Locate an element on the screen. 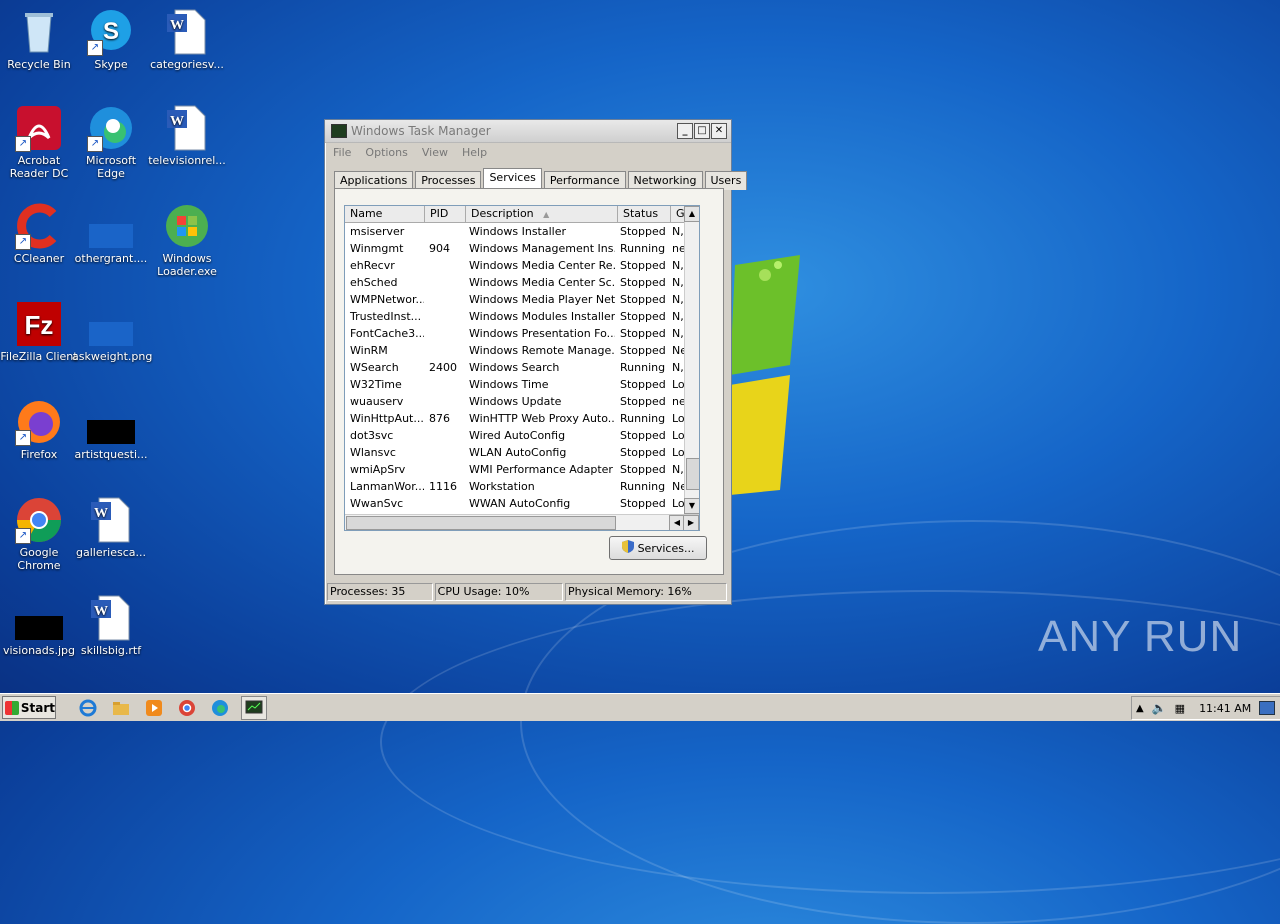  scroll-down-icon: ▼ is located at coordinates (691, 506).